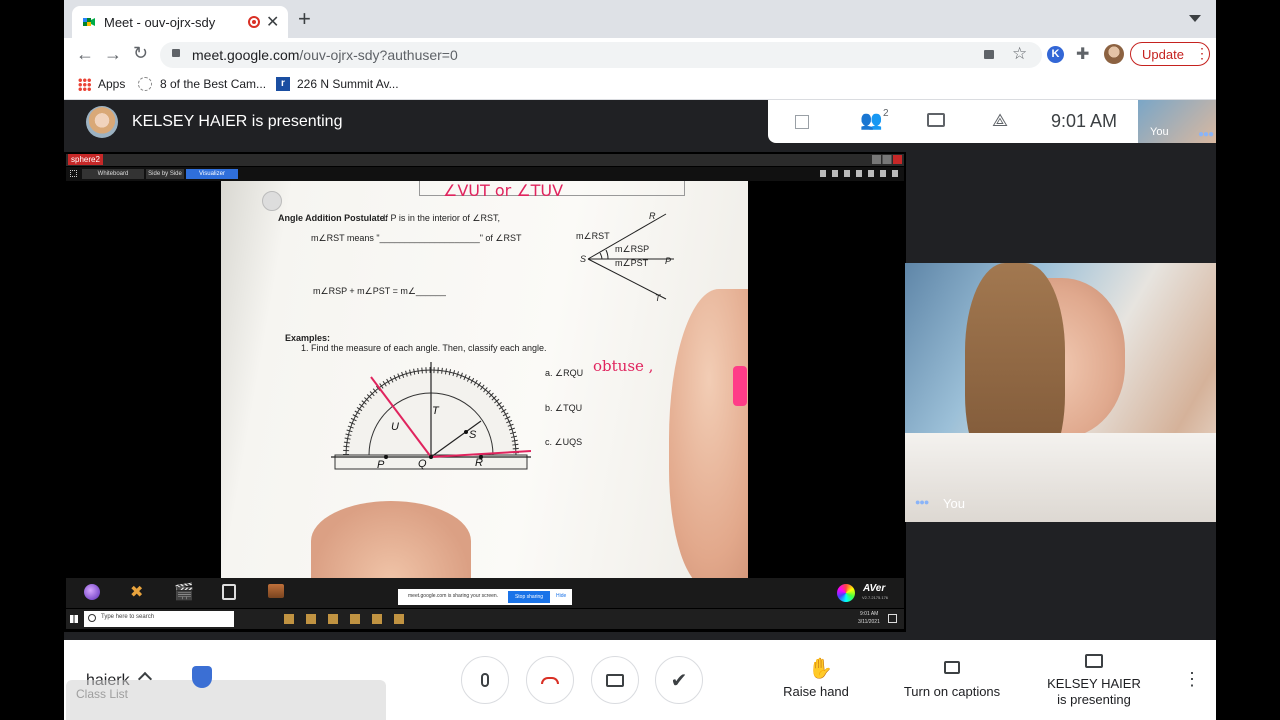 The height and width of the screenshot is (720, 1280). I want to click on hide-button: Hide, so click(561, 596).